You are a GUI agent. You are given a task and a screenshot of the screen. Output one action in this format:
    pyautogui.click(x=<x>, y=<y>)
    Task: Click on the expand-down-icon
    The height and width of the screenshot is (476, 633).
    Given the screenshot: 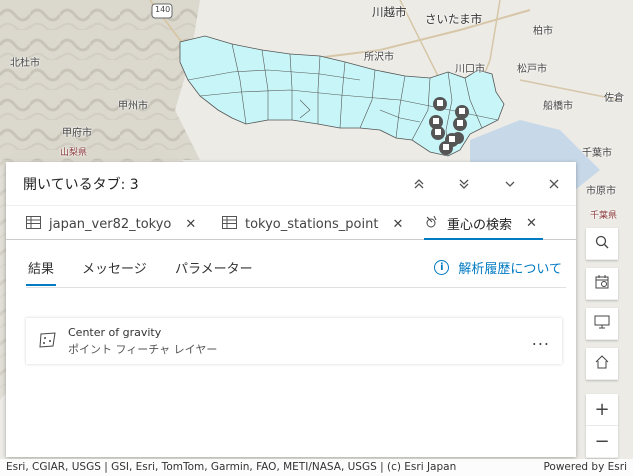 What is the action you would take?
    pyautogui.click(x=464, y=184)
    